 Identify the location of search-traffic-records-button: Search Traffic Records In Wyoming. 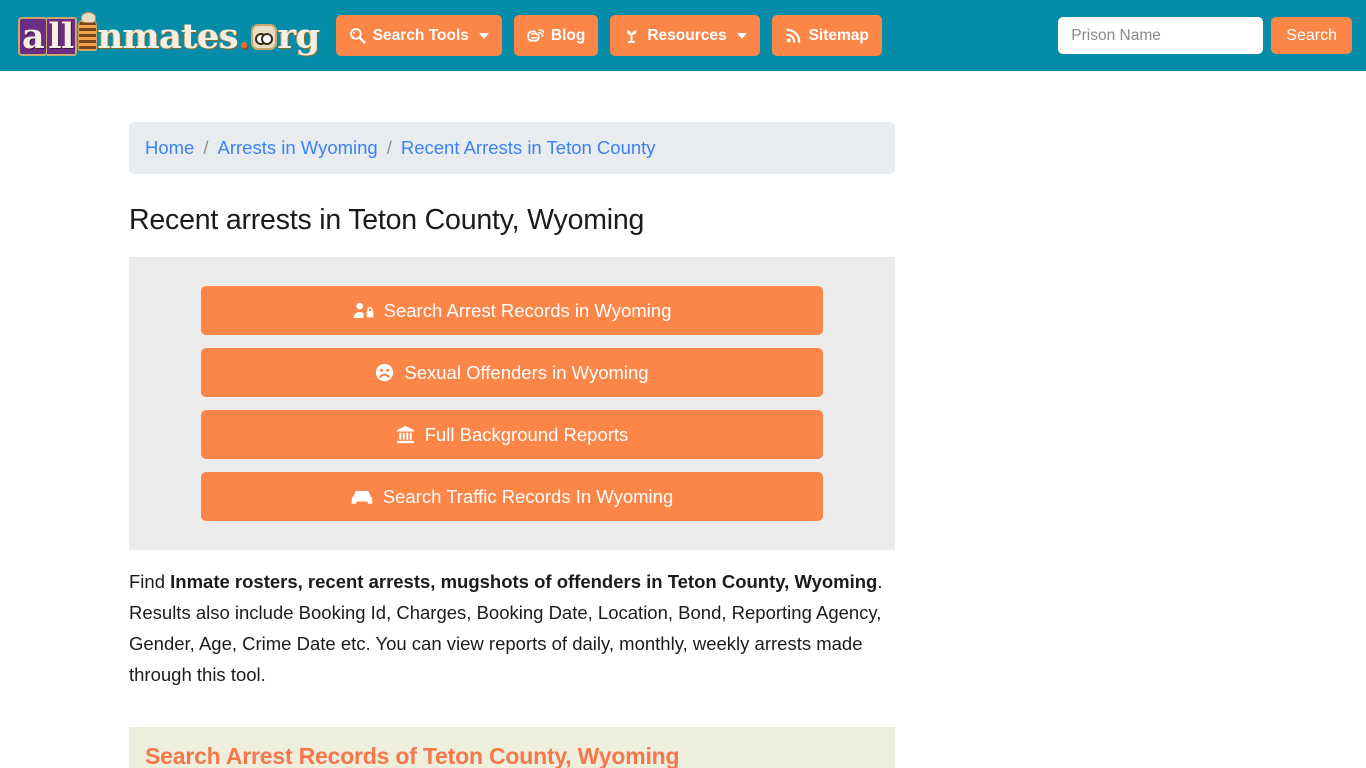
(512, 496).